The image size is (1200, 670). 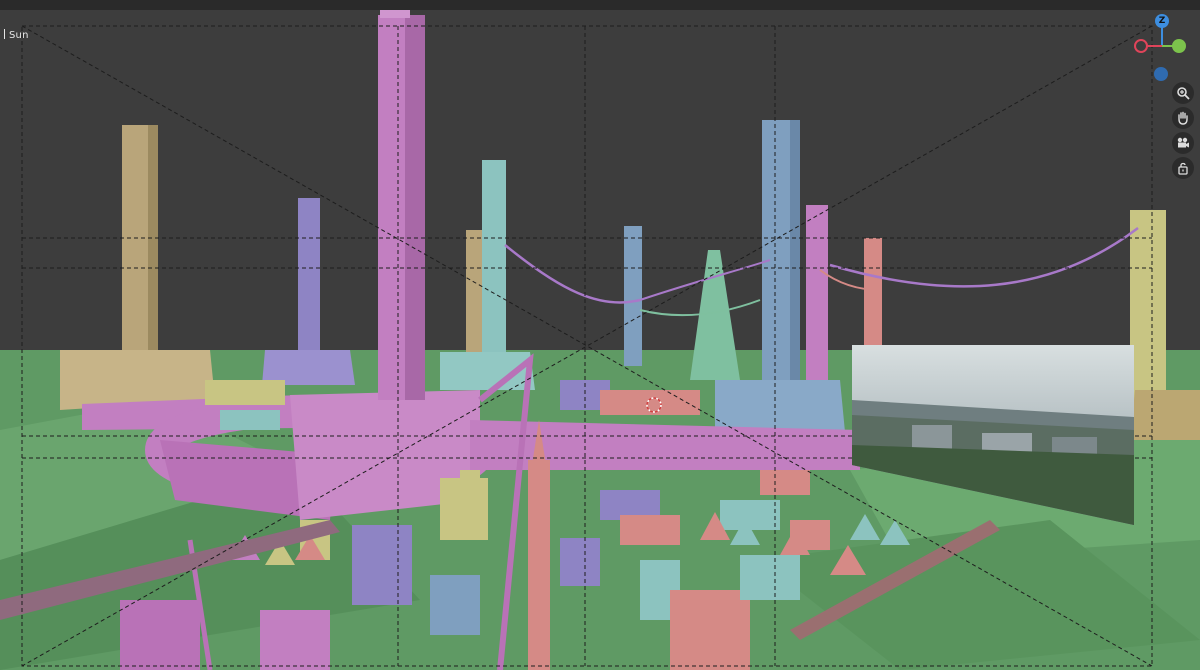 I want to click on camera-view-button, so click(x=1183, y=143).